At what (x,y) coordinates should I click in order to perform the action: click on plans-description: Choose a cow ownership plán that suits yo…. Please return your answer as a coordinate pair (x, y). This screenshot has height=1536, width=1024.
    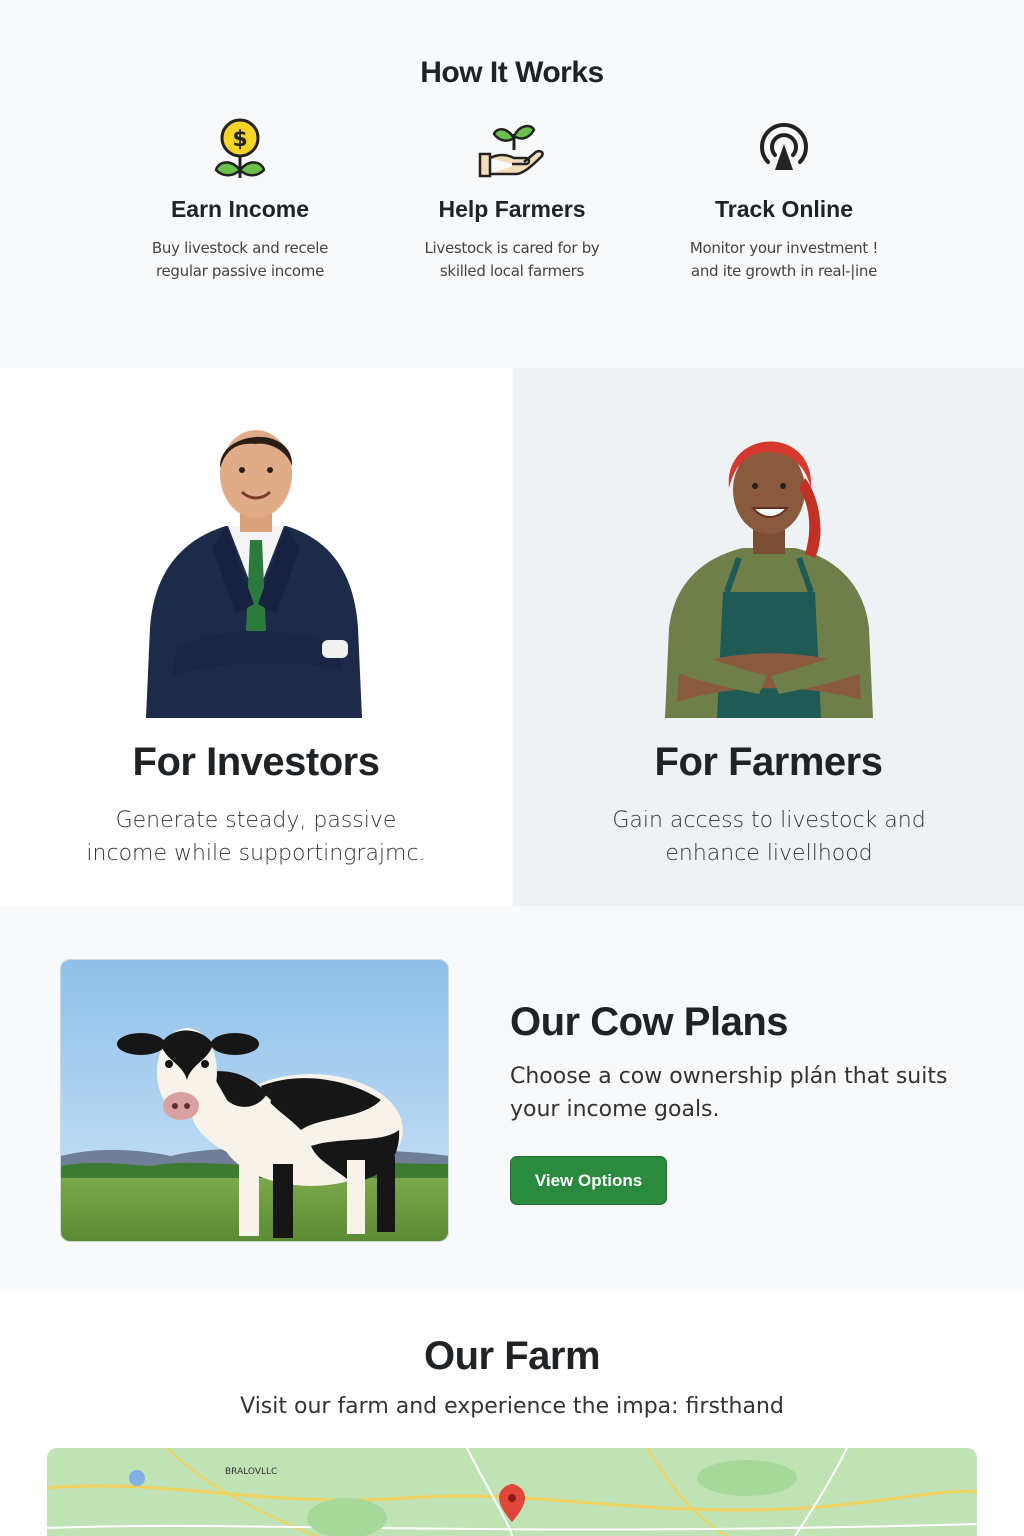
    Looking at the image, I should click on (729, 1093).